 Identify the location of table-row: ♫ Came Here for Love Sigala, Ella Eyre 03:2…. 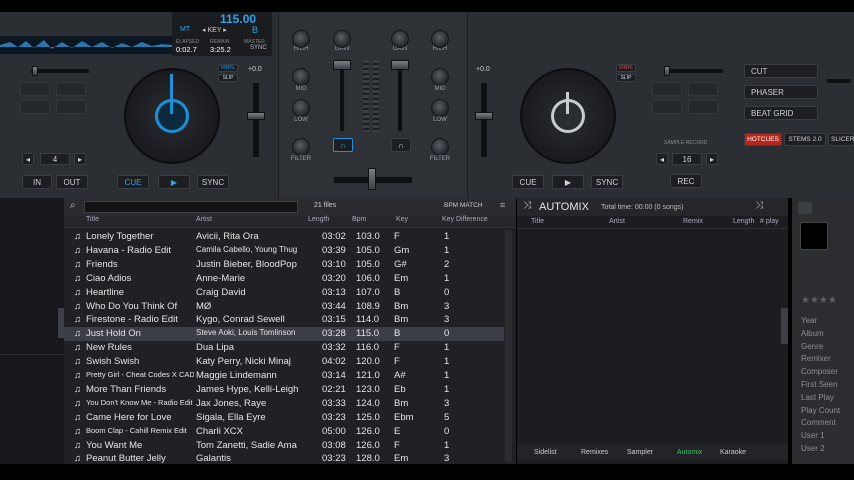
(284, 418).